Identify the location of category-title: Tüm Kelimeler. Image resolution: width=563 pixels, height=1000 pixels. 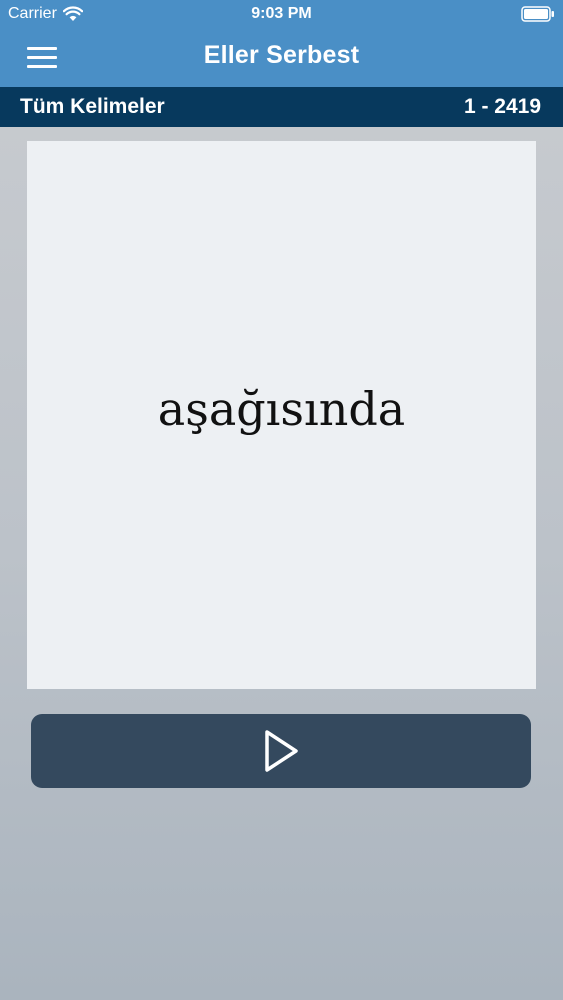
(92, 106).